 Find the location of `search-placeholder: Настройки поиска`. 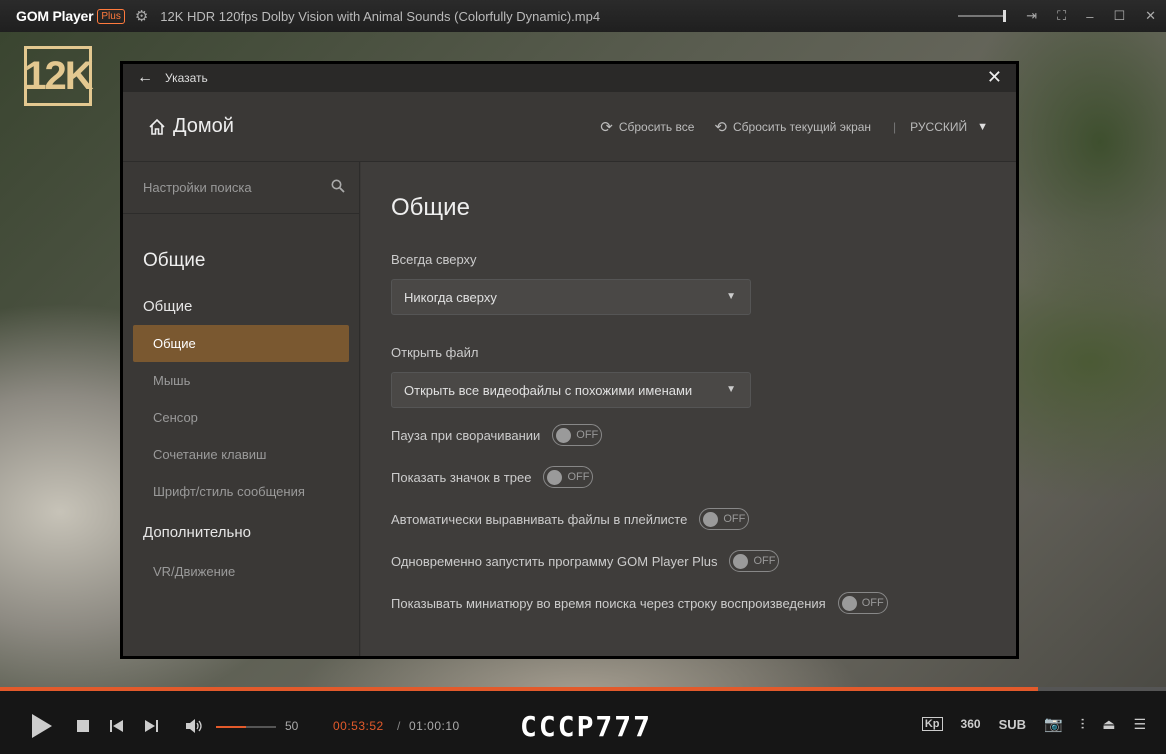

search-placeholder: Настройки поиска is located at coordinates (197, 187).